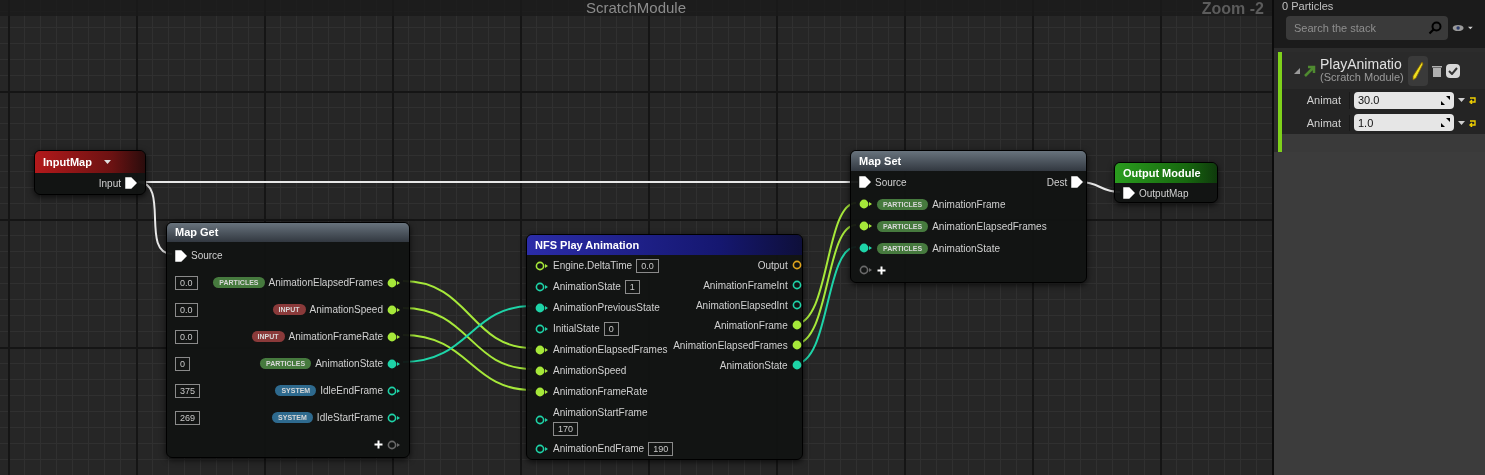  I want to click on pencil-icon, so click(1417, 70).